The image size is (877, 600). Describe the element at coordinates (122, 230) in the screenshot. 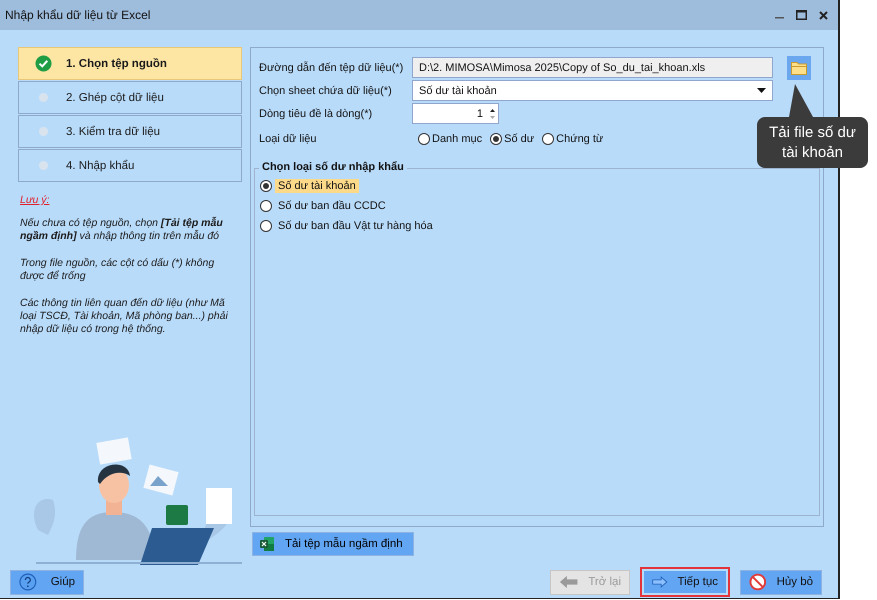

I see `note-text: Nếu chưa có tệp nguồn, chọn [Tải tệp mẫu ngầm định] và nhập thông tin trên mẫu đó` at that location.